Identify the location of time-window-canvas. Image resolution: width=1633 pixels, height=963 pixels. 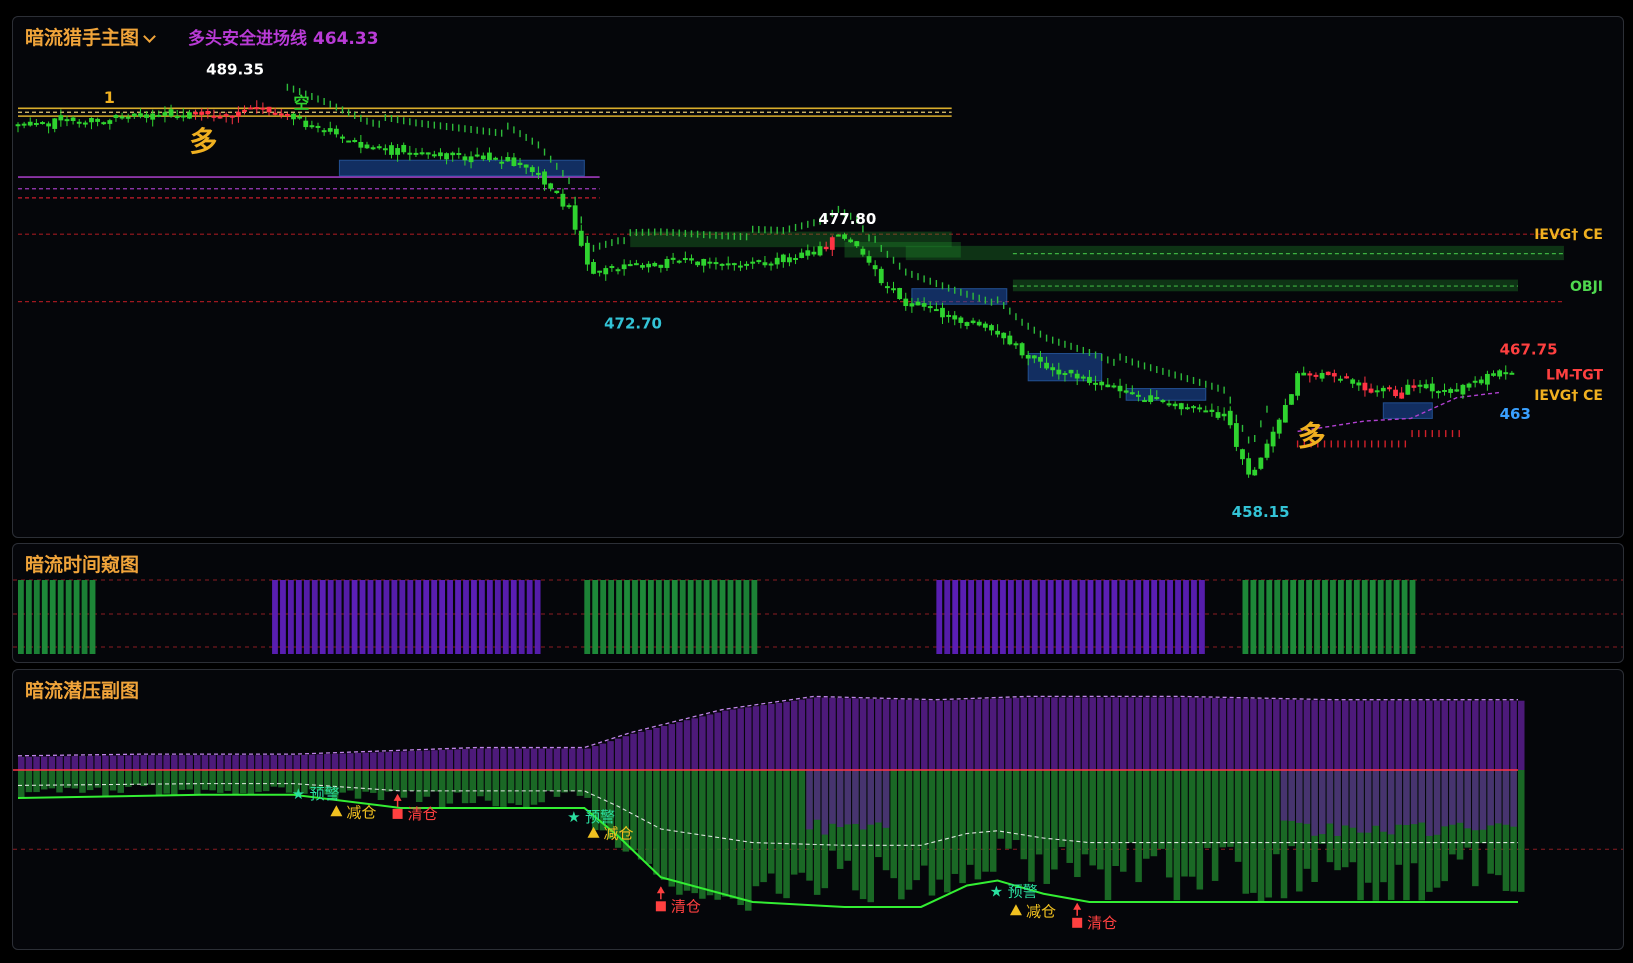
(818, 603).